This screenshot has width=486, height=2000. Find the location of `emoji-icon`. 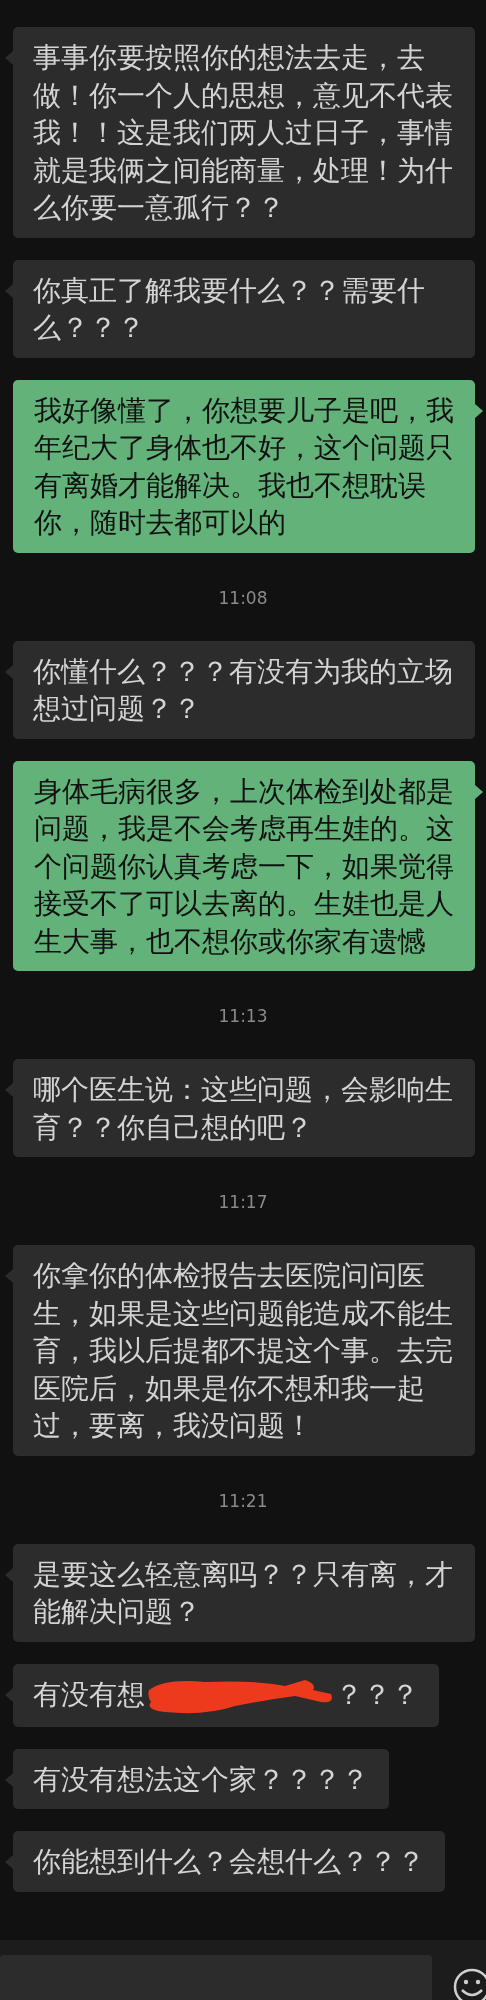

emoji-icon is located at coordinates (469, 1983).